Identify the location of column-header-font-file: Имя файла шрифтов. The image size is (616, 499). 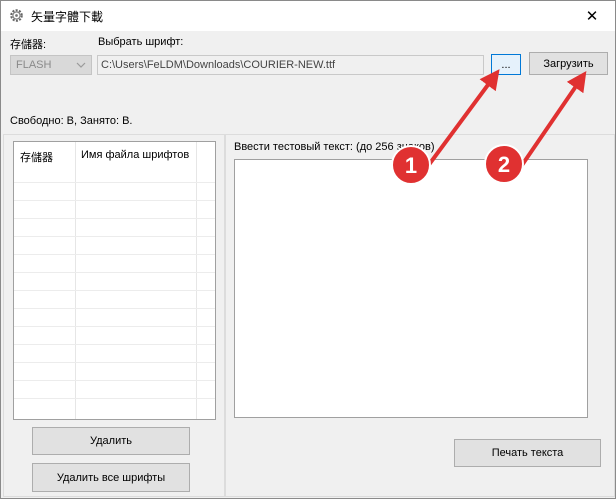
(135, 155).